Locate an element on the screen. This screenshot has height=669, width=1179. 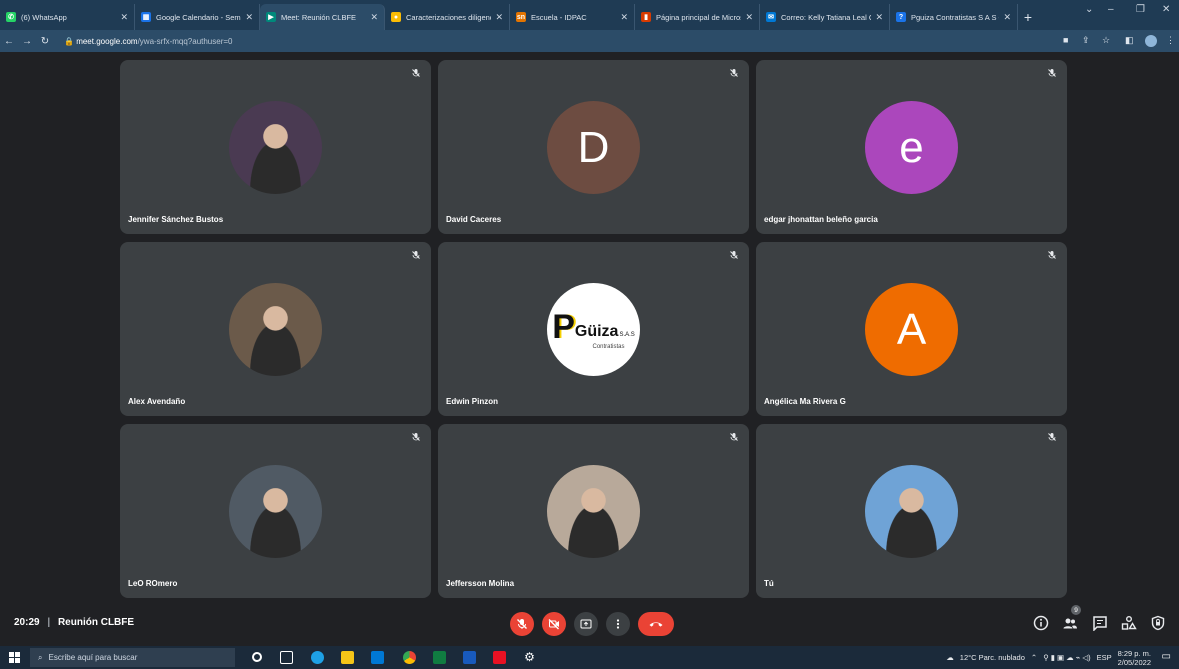
leave-call-button is located at coordinates (656, 624).